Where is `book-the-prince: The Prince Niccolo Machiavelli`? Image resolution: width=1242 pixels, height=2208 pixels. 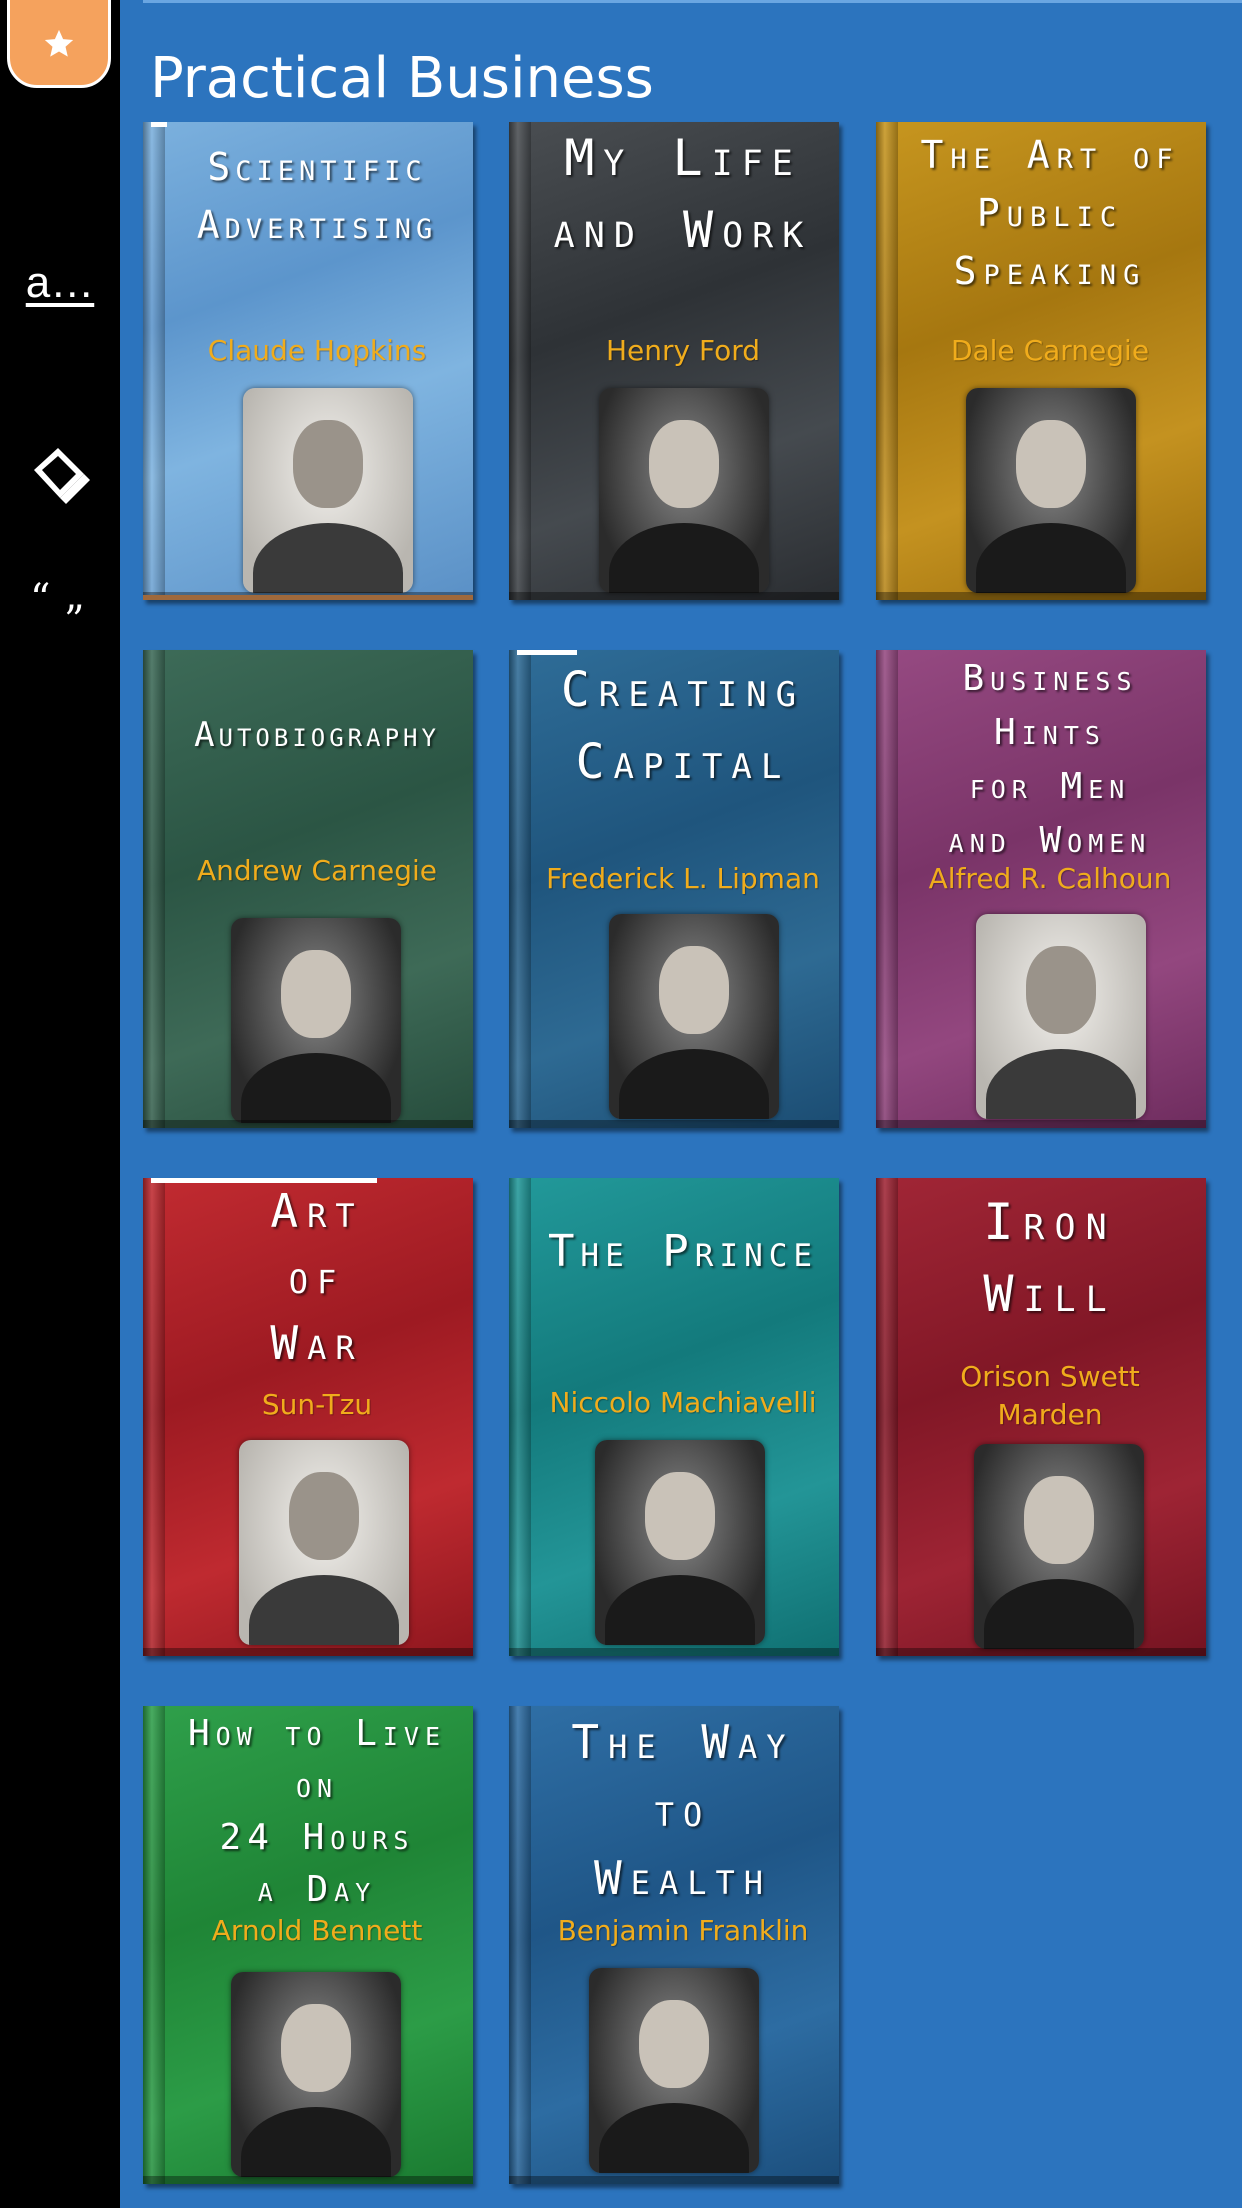 book-the-prince: The Prince Niccolo Machiavelli is located at coordinates (674, 1417).